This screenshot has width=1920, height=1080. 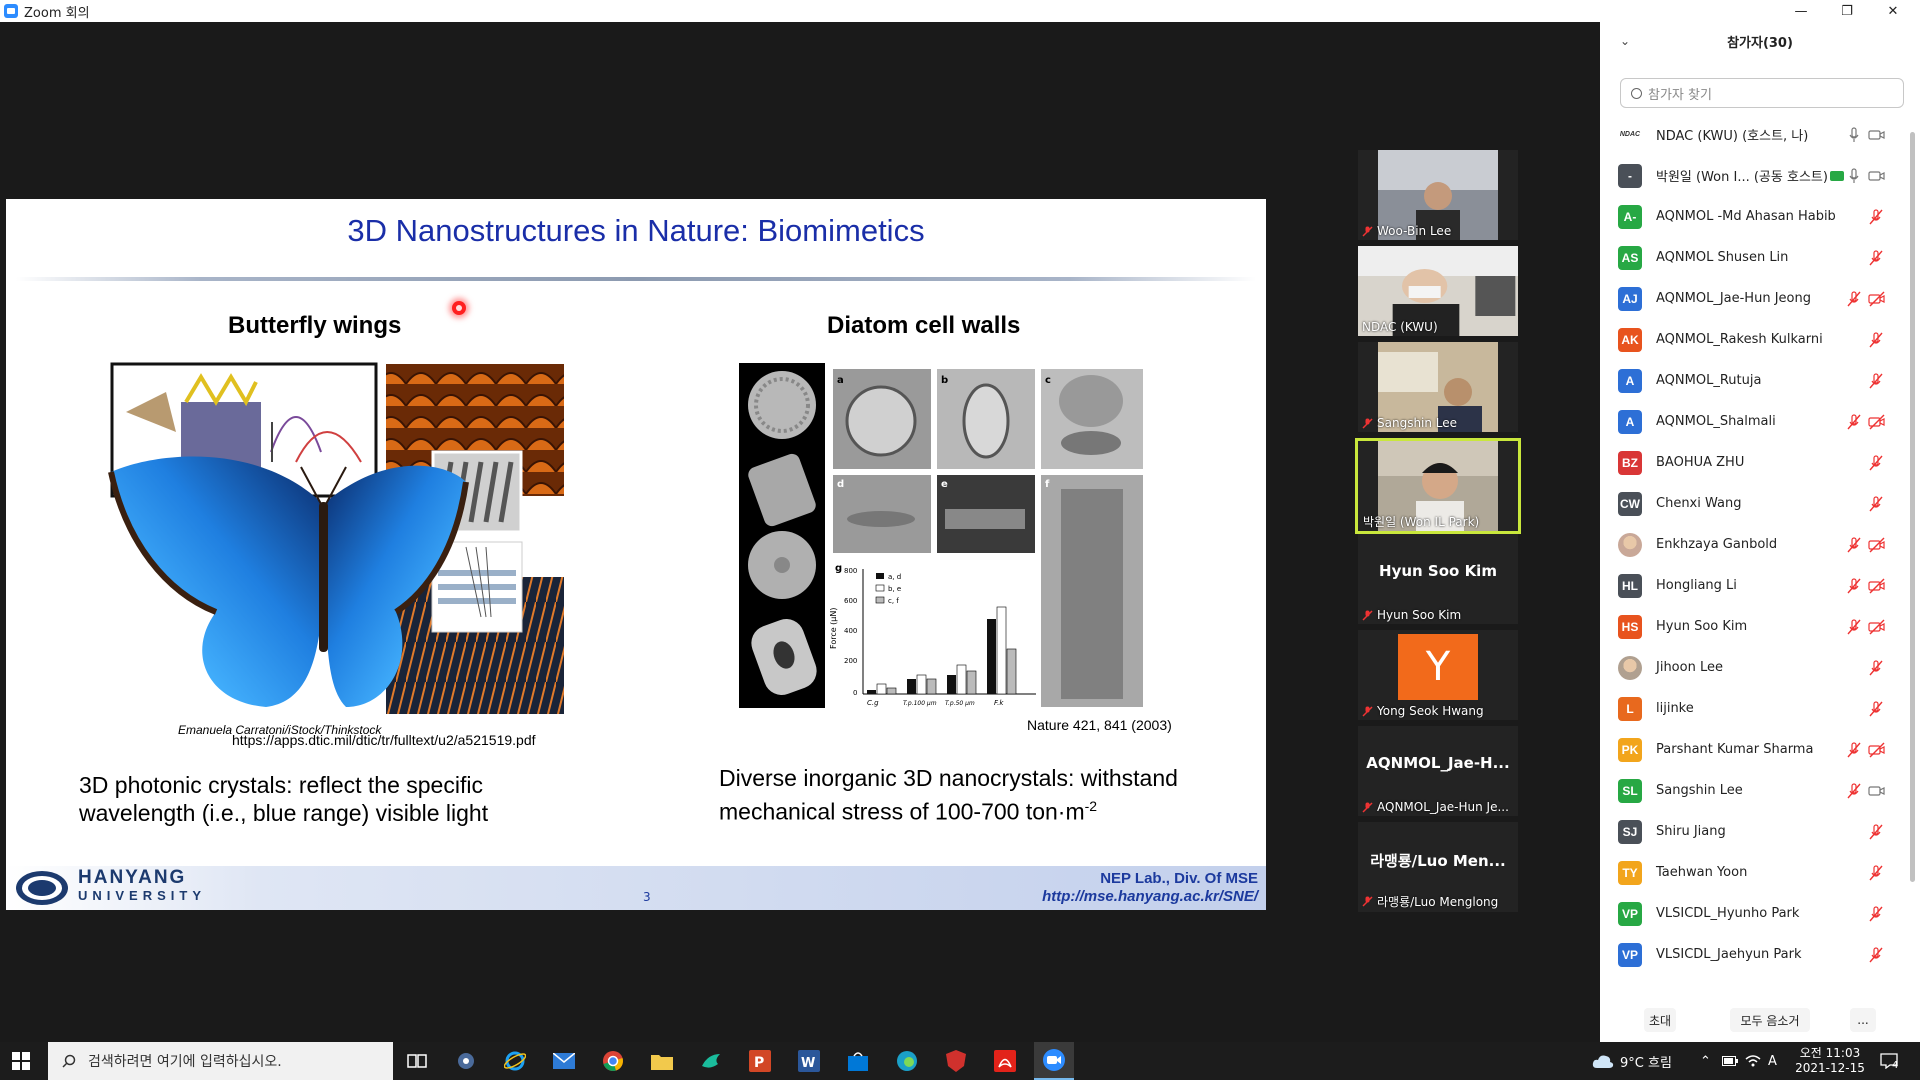 I want to click on participant-row: NDAC NDAC (KWU) (호스트, 나), so click(x=1755, y=134).